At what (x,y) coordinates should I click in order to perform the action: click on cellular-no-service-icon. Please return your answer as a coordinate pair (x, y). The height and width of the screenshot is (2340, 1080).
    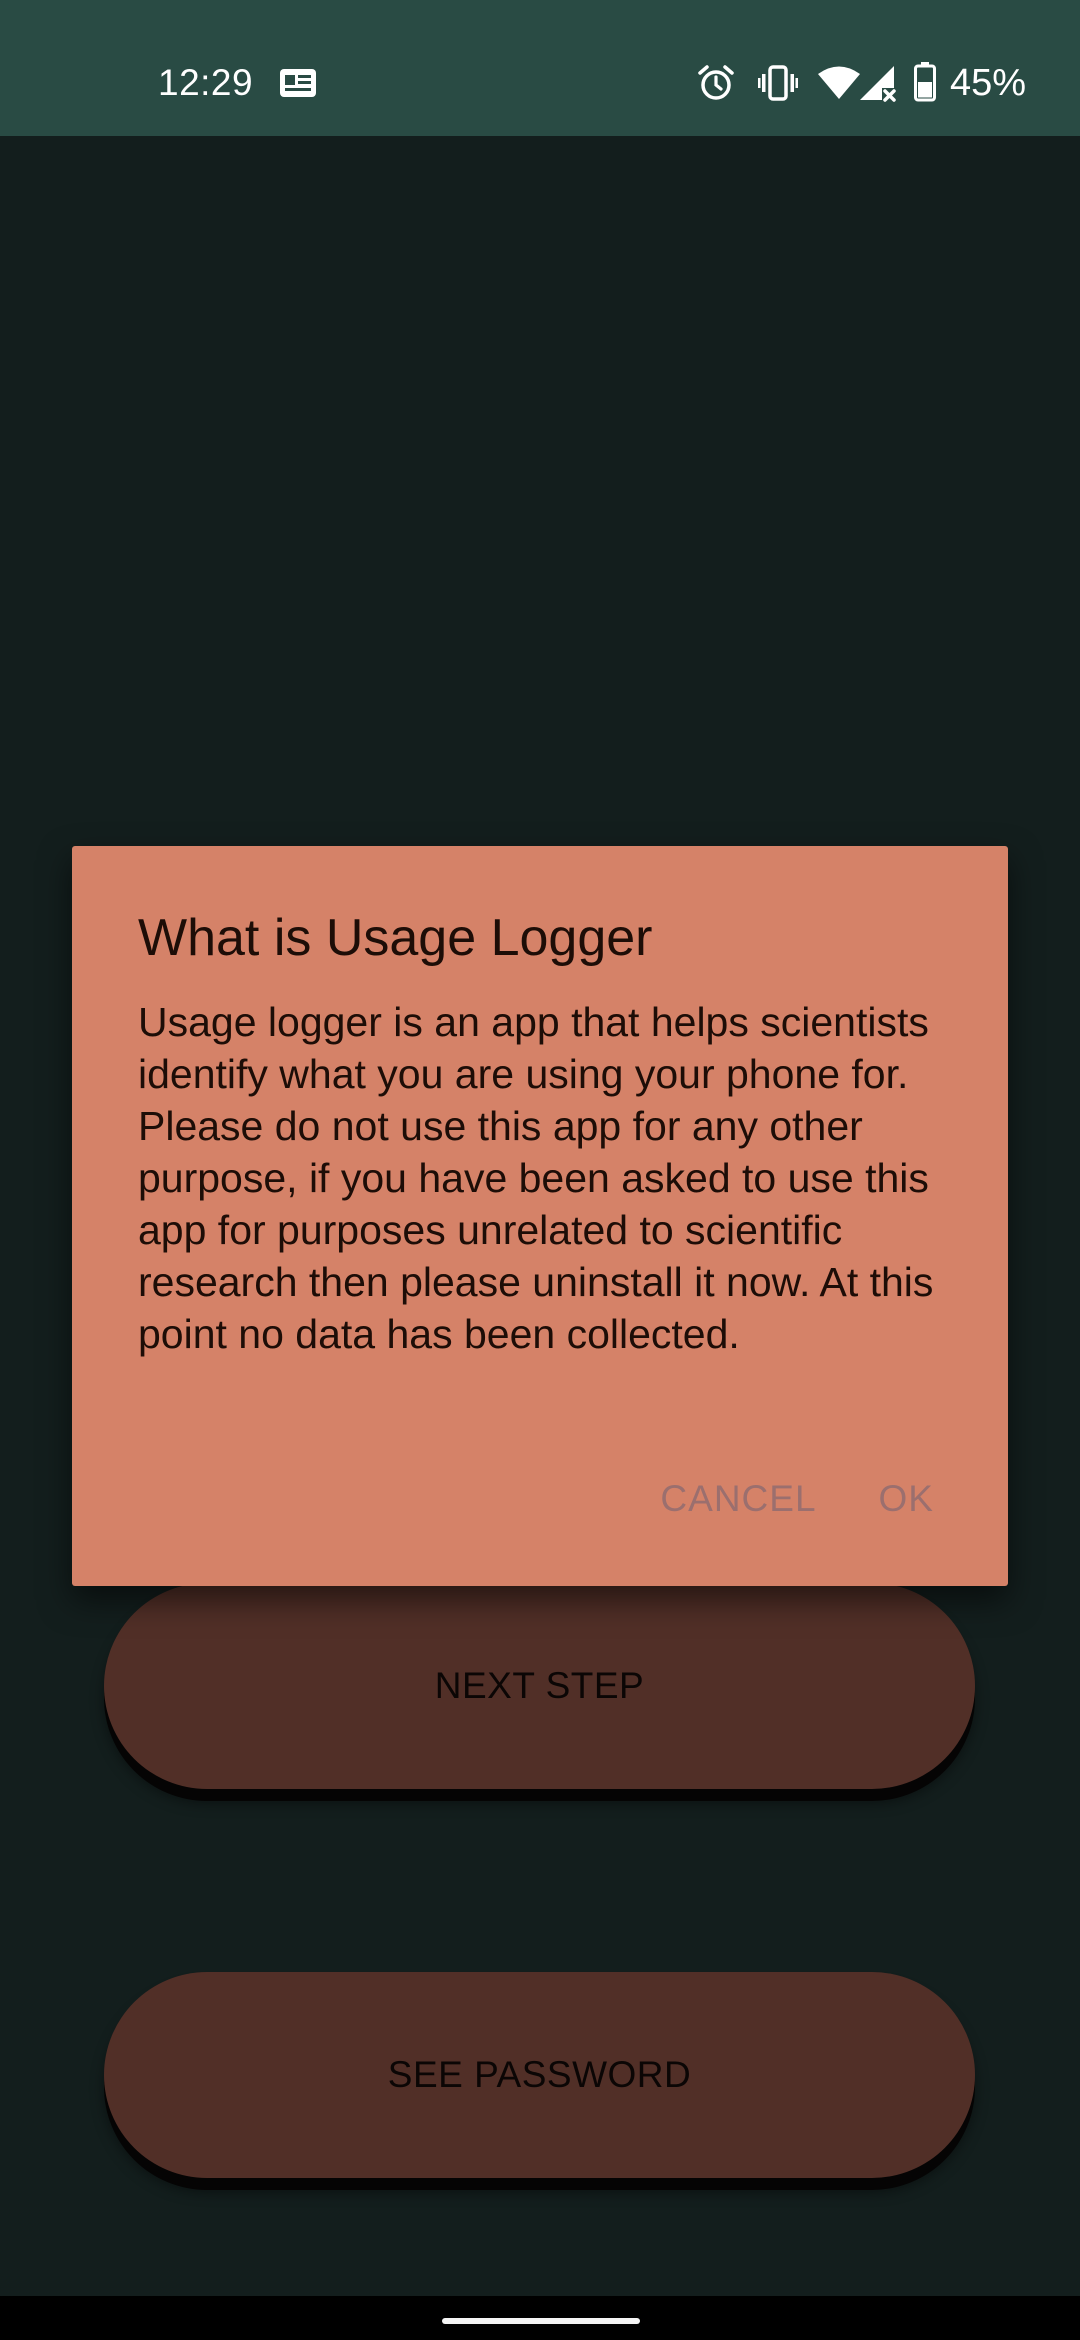
    Looking at the image, I should click on (878, 84).